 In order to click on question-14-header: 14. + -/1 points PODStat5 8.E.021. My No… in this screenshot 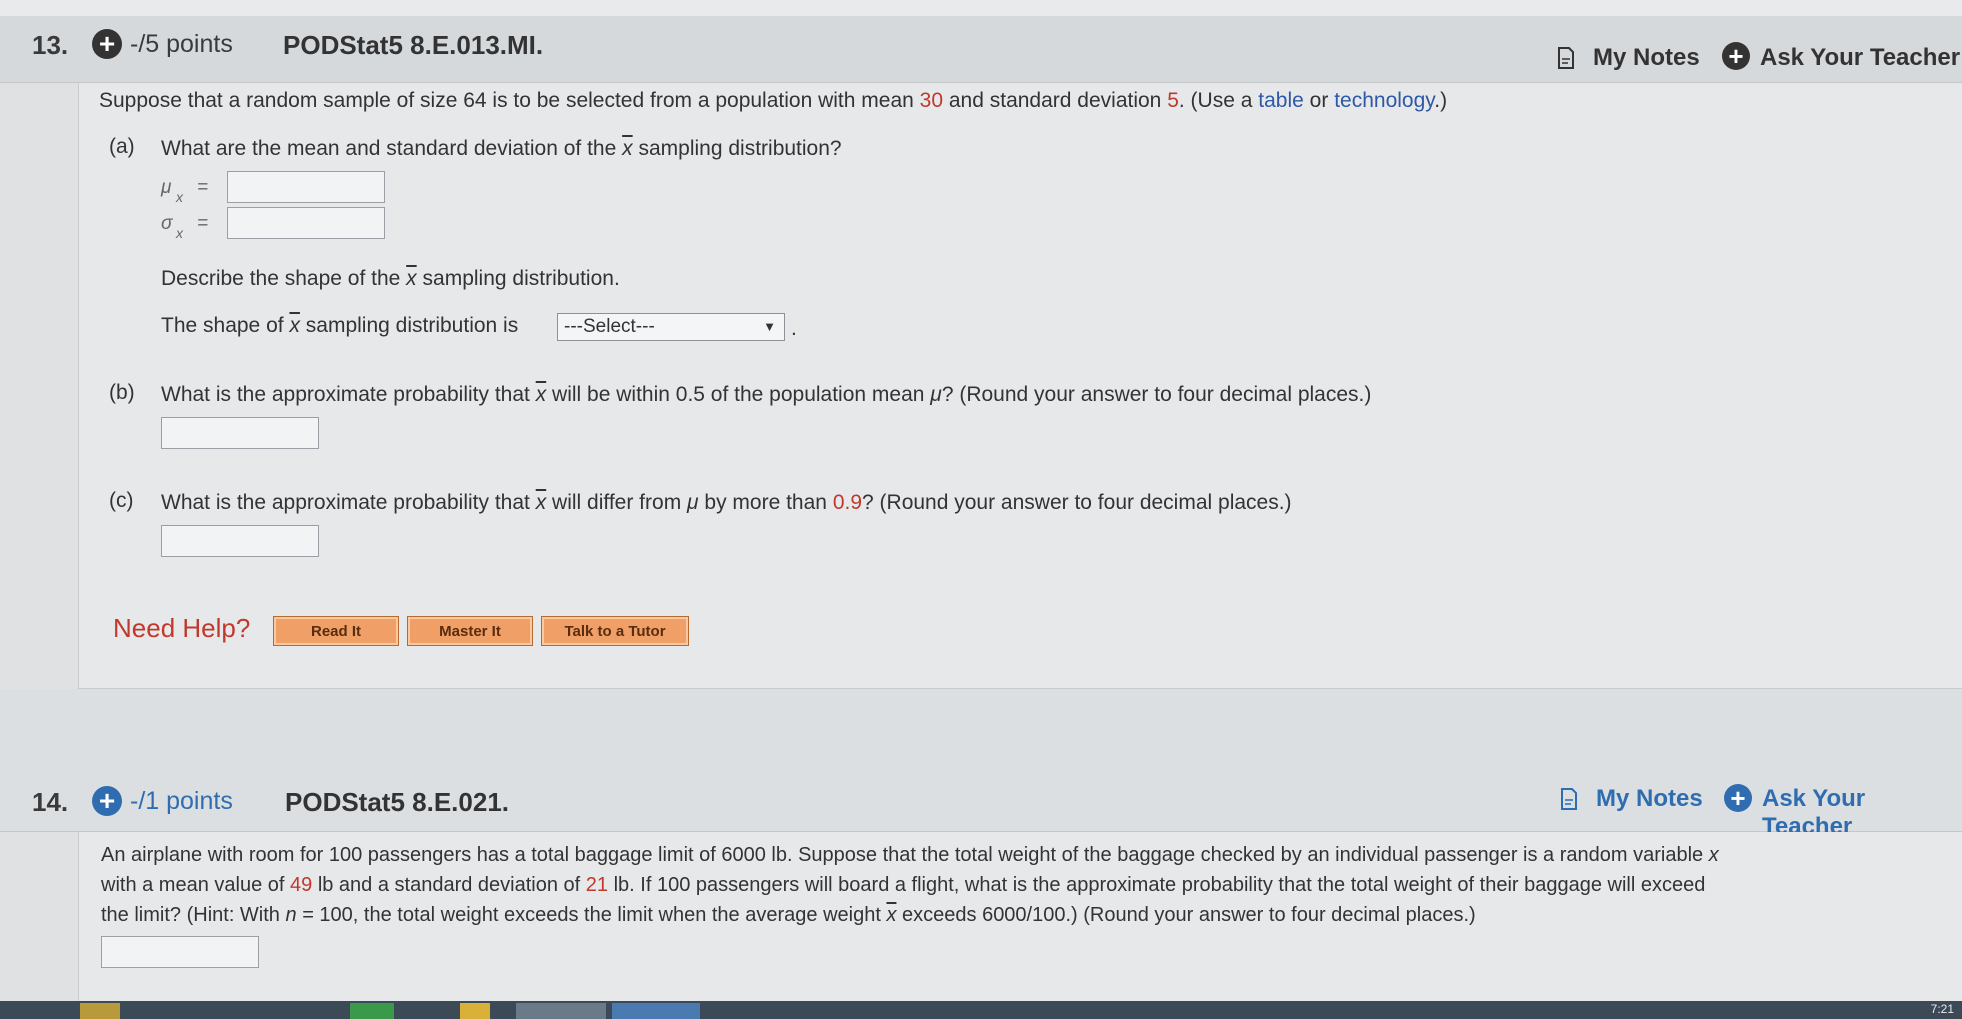, I will do `click(981, 802)`.